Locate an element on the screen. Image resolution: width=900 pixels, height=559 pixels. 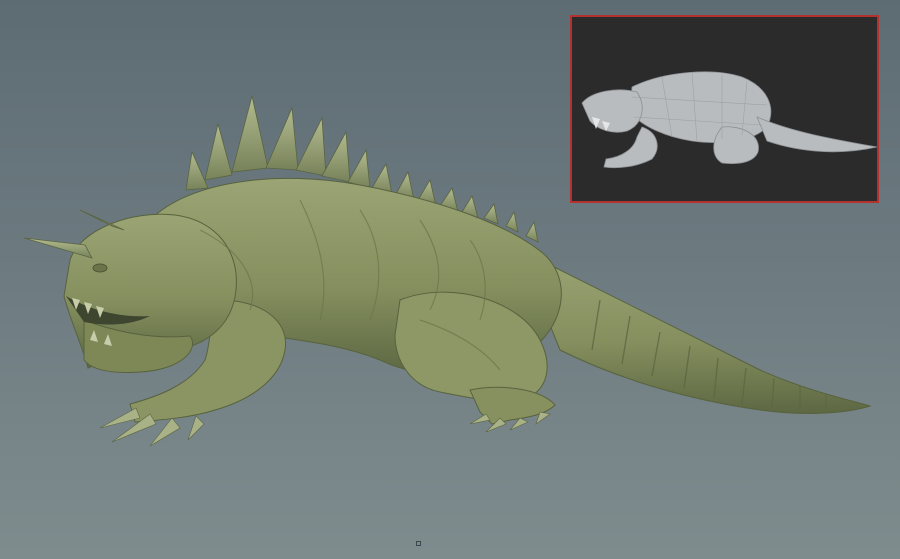
horn-top is located at coordinates (102, 220).